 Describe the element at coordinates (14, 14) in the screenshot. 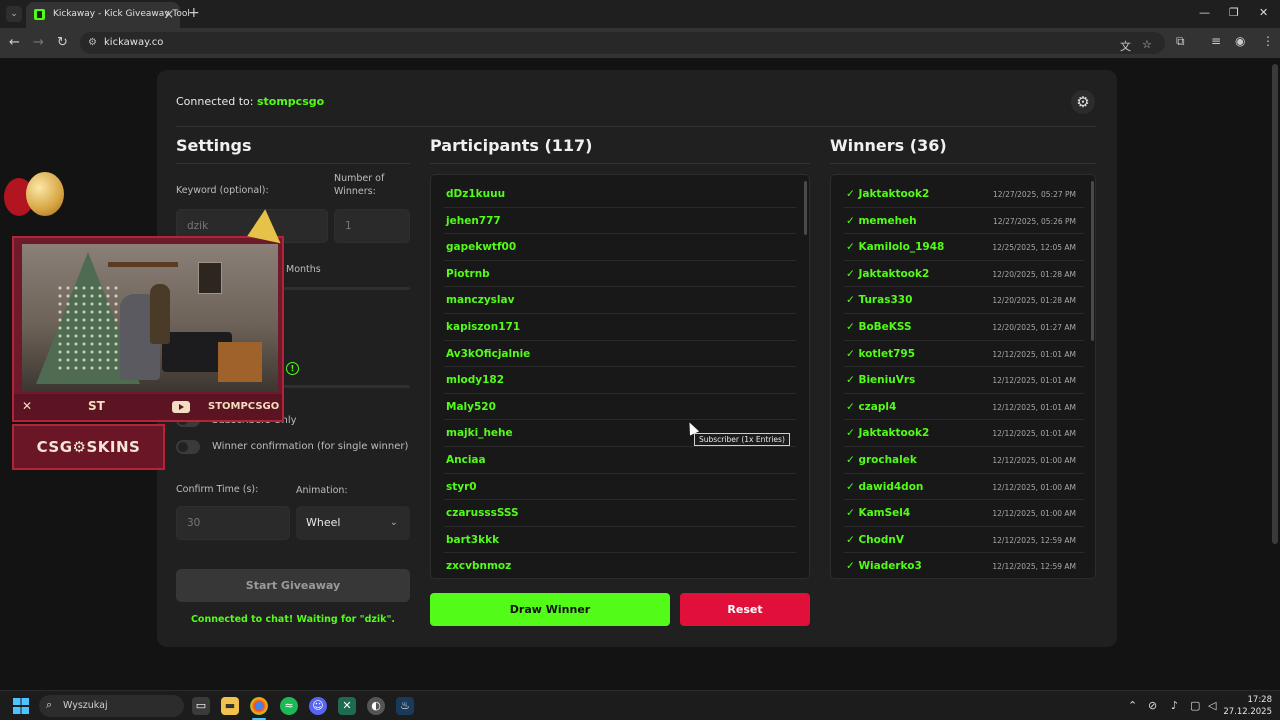

I see `tab-search-dropdown: ⌄` at that location.